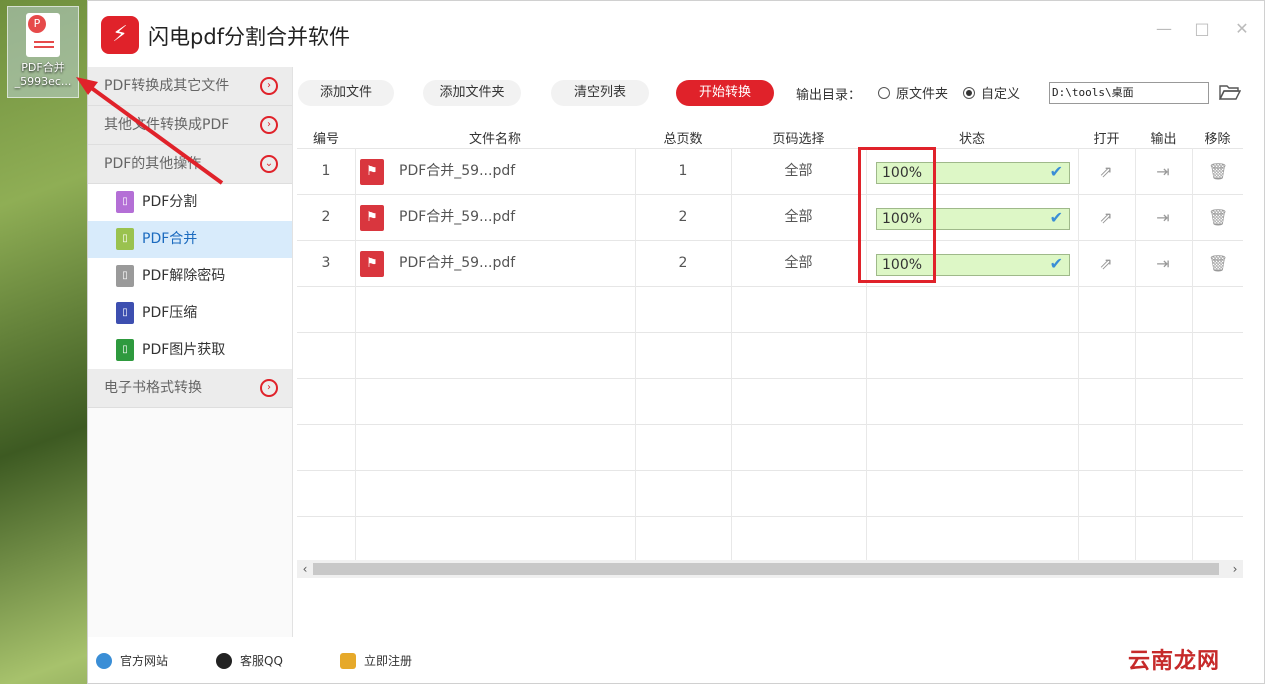  I want to click on scroll-right-icon: ›, so click(1235, 569).